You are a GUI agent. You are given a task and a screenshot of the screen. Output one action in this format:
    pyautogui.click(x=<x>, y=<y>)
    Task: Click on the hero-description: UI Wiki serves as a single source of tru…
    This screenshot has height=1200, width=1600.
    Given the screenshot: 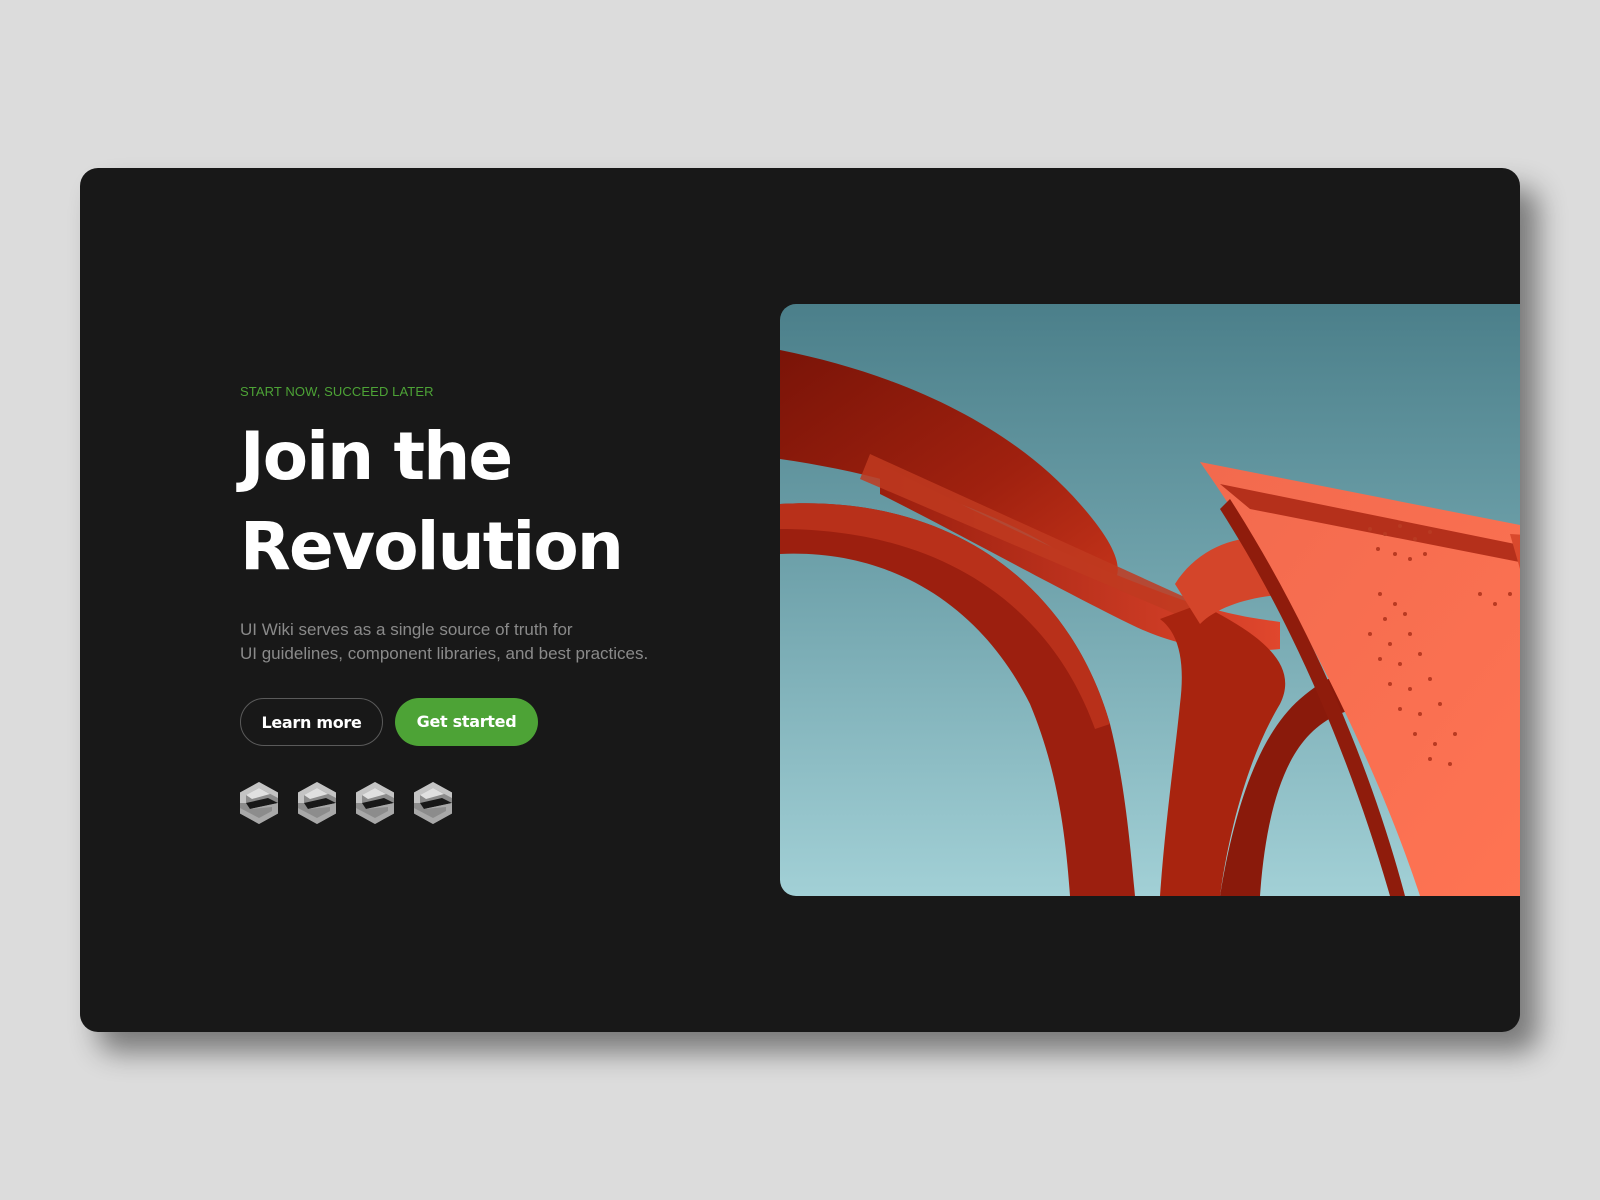 What is the action you would take?
    pyautogui.click(x=500, y=642)
    